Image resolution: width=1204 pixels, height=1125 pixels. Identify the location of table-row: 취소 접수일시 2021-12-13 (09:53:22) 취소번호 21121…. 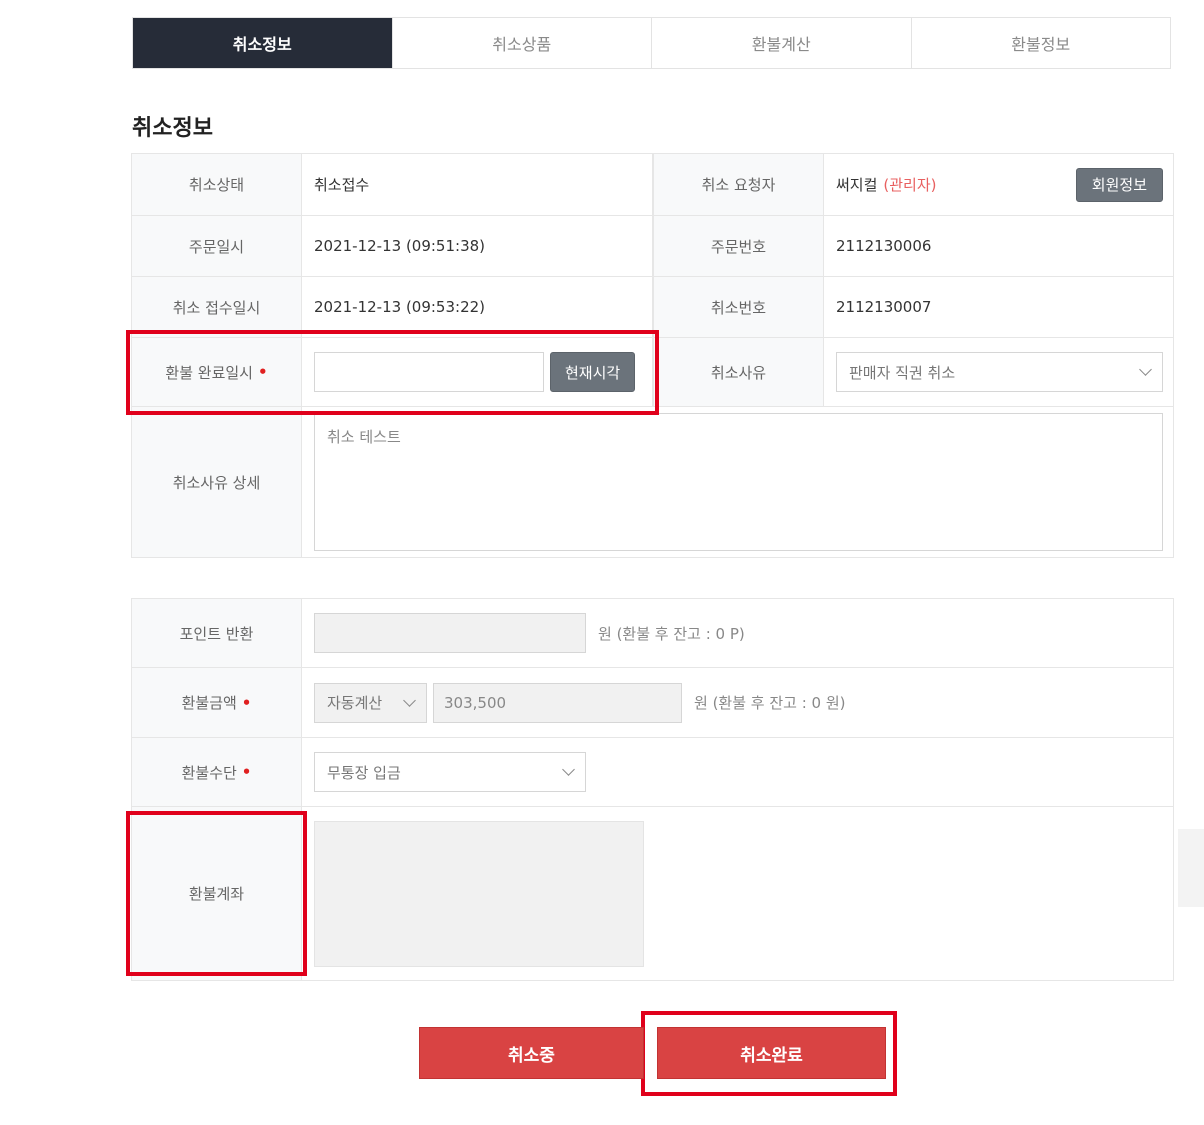
(652, 307).